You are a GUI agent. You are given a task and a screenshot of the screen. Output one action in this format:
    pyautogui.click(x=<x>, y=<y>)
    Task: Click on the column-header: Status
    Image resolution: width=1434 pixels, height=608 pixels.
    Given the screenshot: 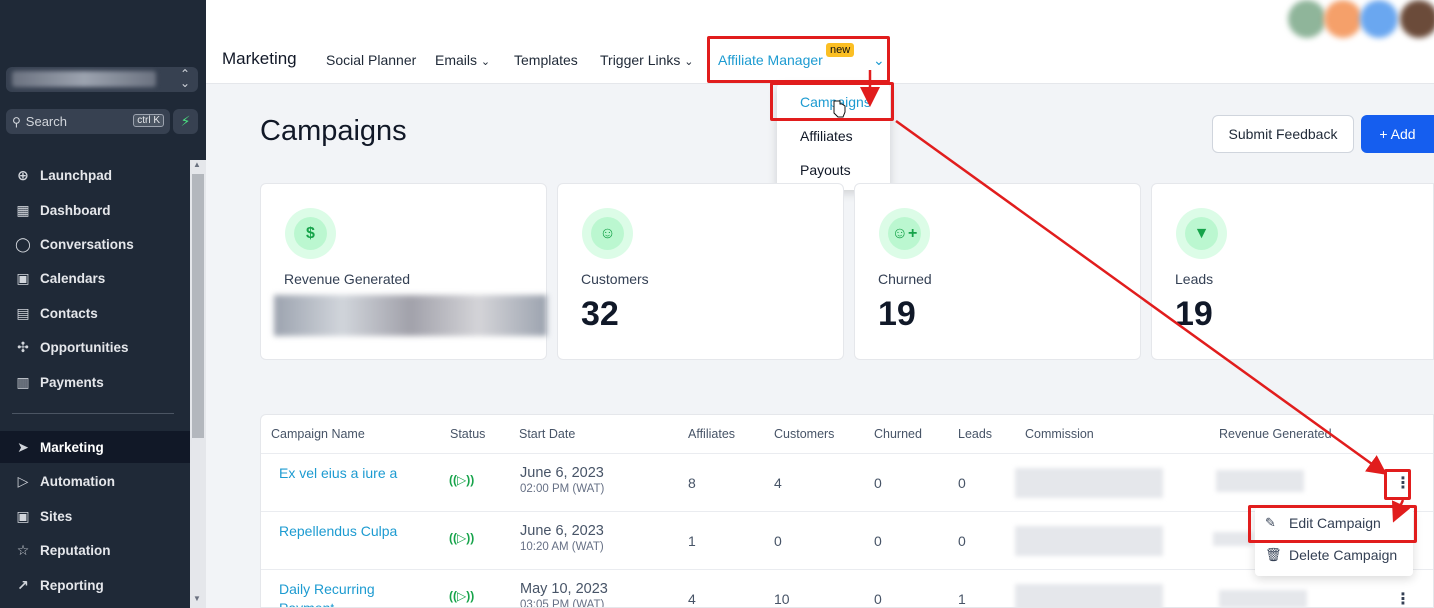 What is the action you would take?
    pyautogui.click(x=467, y=434)
    